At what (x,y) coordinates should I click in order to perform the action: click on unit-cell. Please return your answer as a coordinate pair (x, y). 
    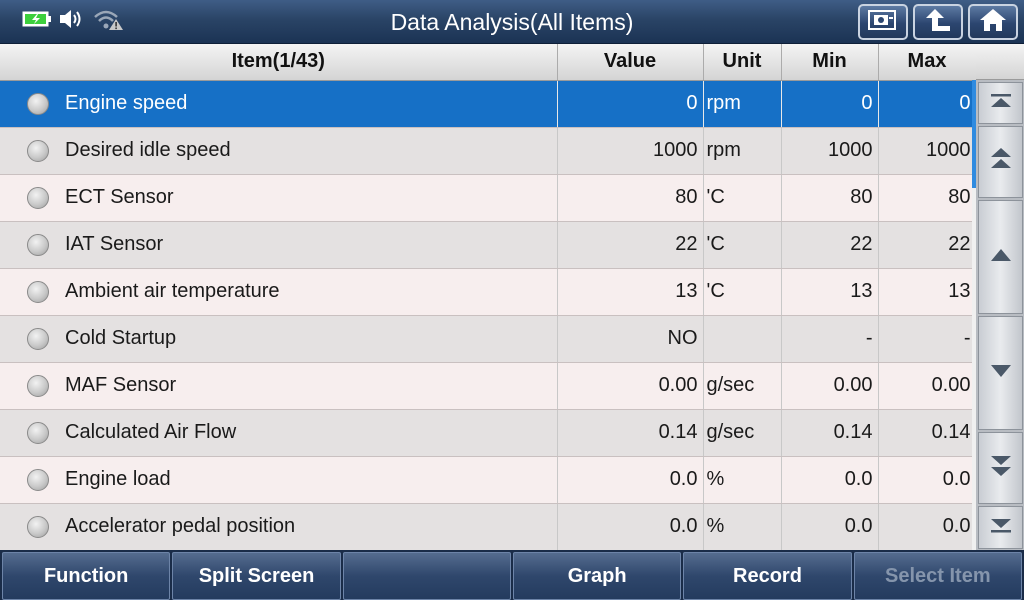
    Looking at the image, I should click on (742, 339).